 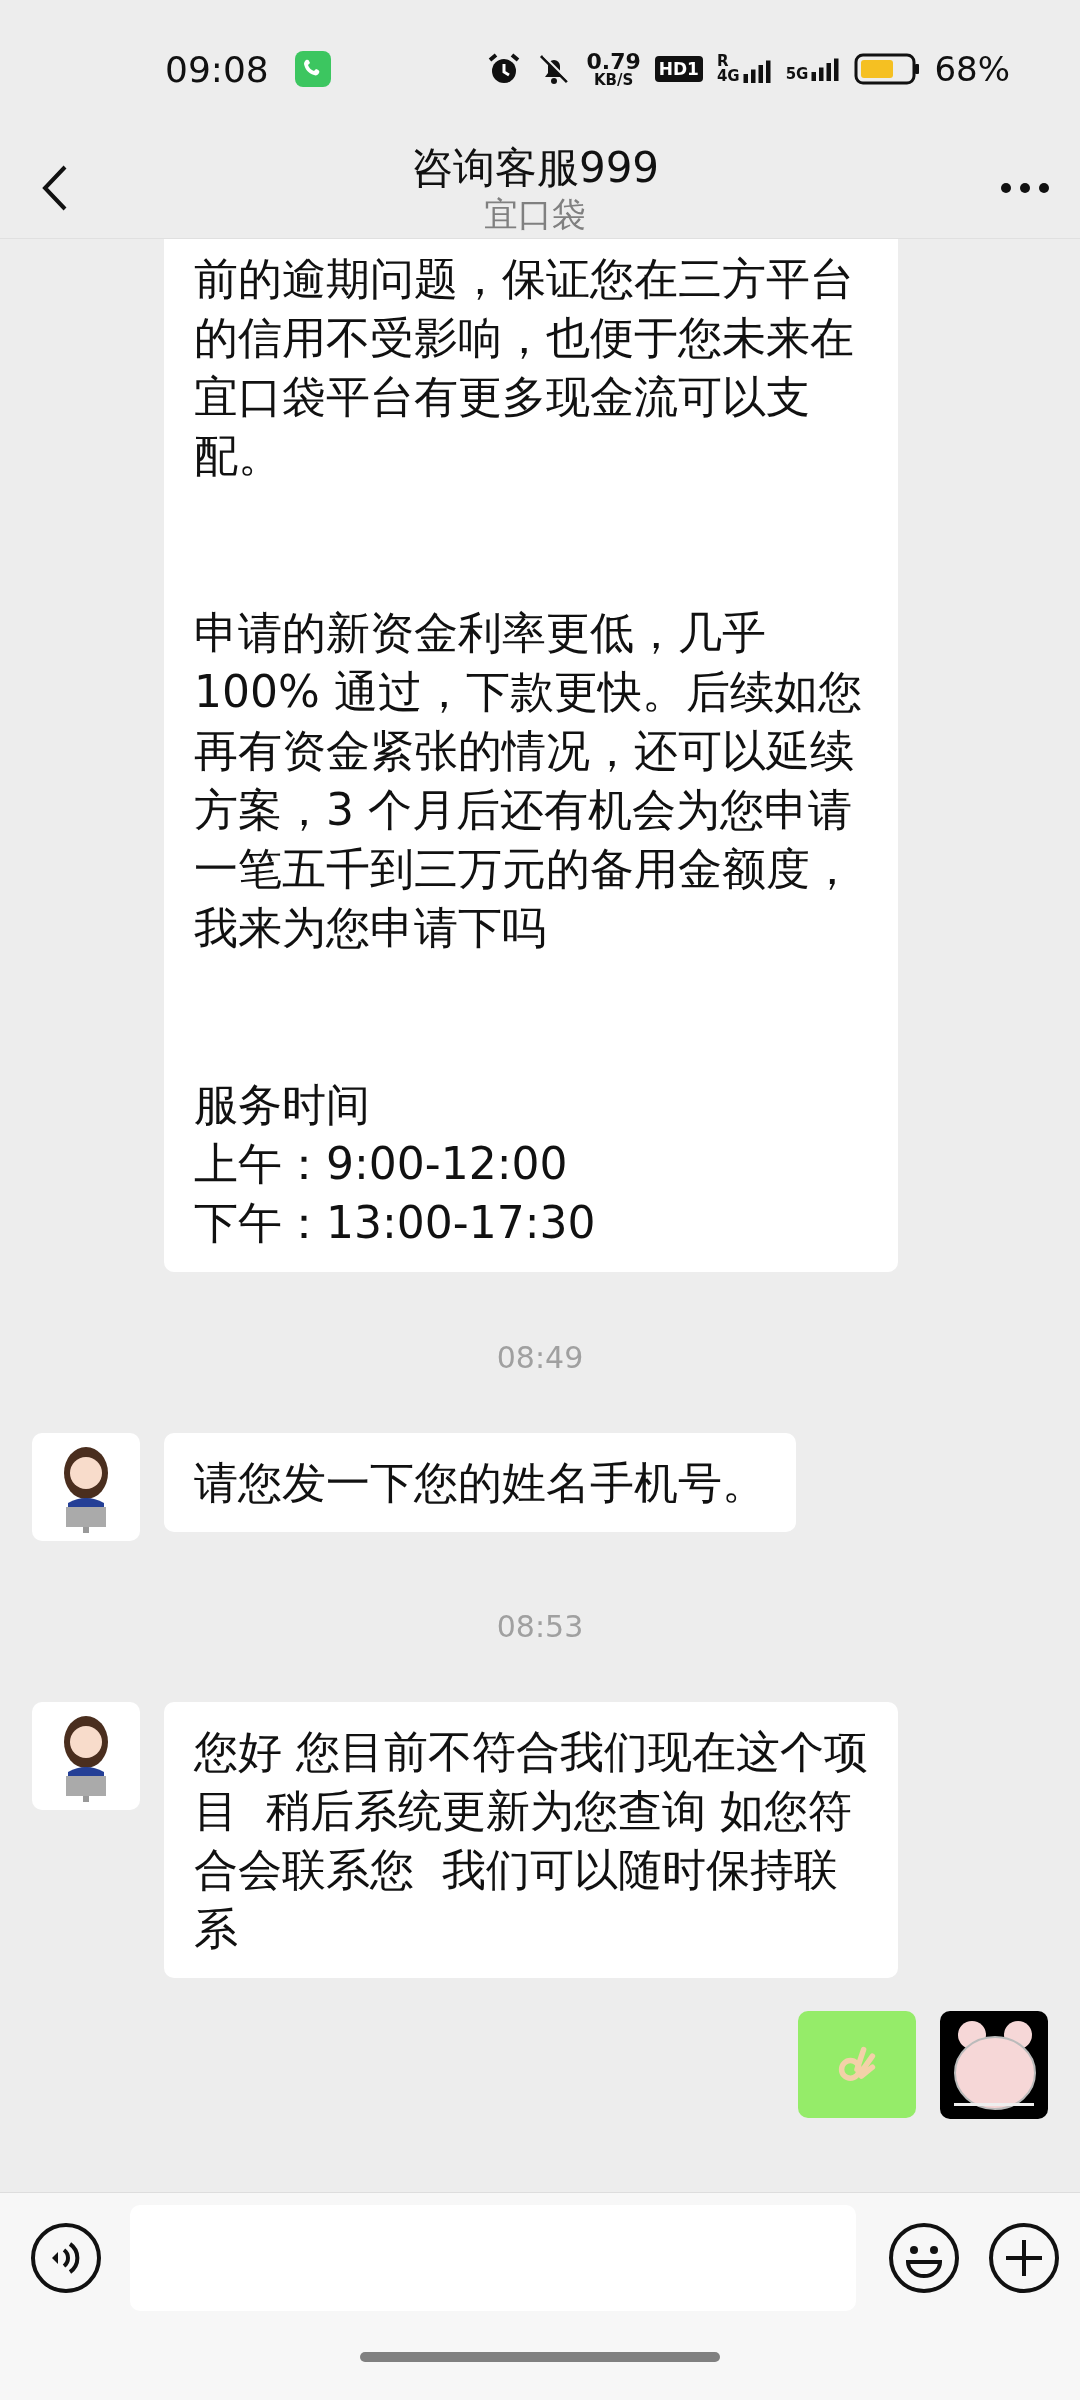 What do you see at coordinates (531, 1840) in the screenshot?
I see `message-text: 您好 您目前不符合我们现在这个项目 稍后系统更新为您查询 如您符合会联系您 我们可以随时保持联系` at bounding box center [531, 1840].